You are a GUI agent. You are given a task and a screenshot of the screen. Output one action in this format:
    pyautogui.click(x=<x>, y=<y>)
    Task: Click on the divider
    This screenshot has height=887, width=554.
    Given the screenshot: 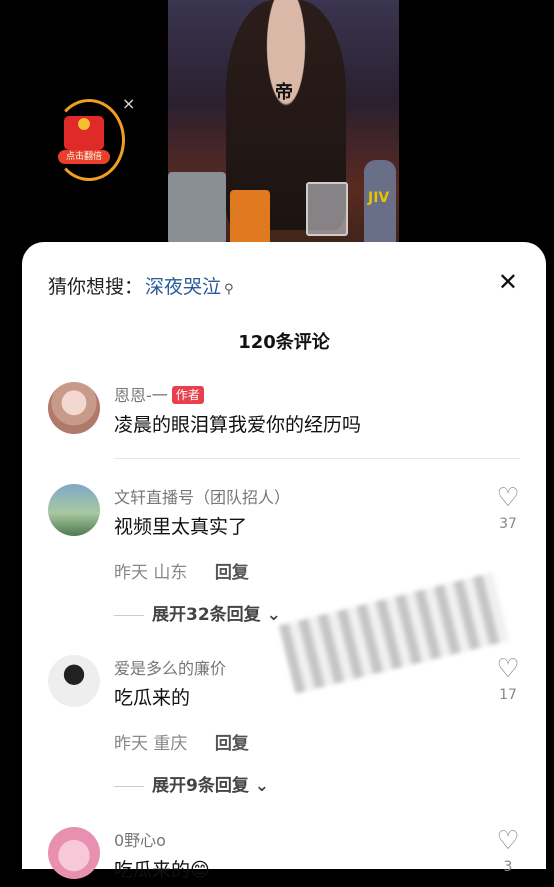 What is the action you would take?
    pyautogui.click(x=317, y=458)
    